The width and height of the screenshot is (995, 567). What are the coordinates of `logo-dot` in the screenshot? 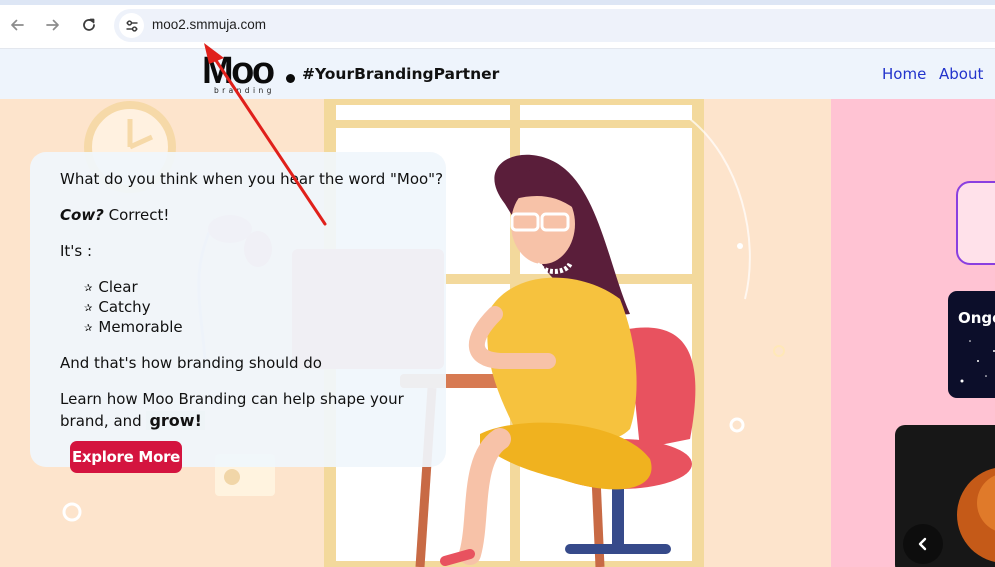 It's located at (290, 78).